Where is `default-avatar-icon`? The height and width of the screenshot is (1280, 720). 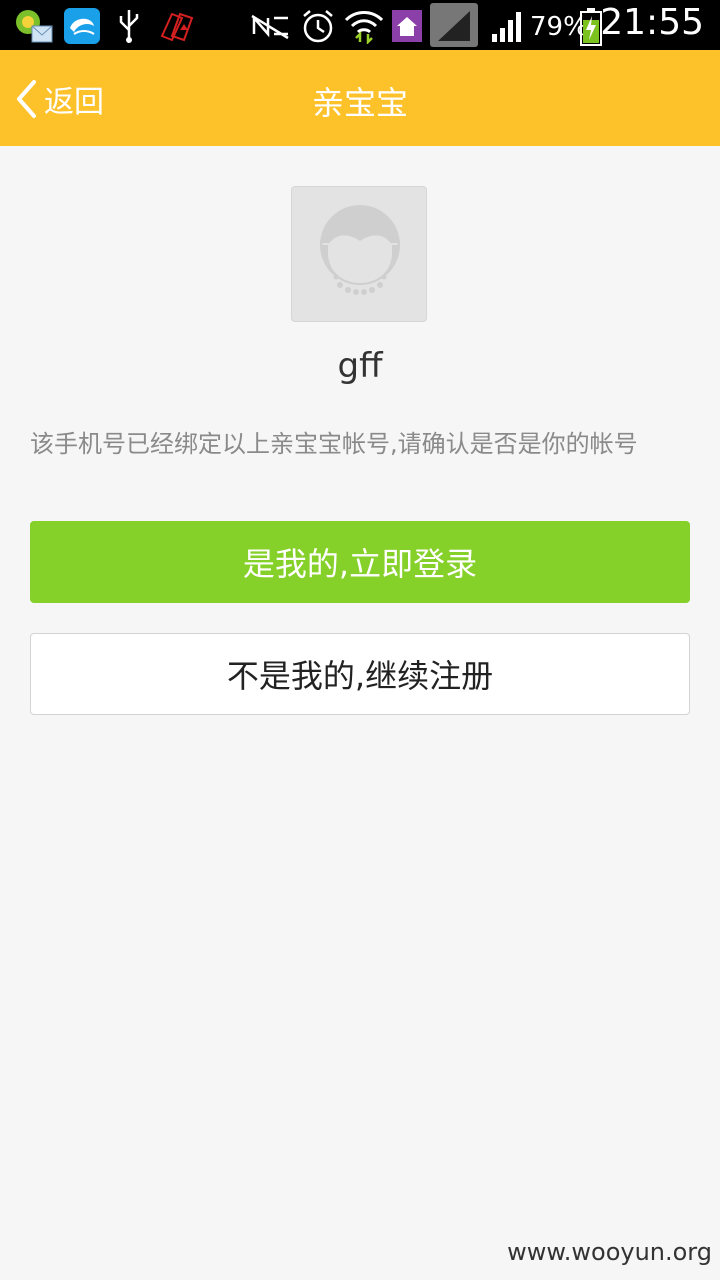 default-avatar-icon is located at coordinates (360, 250).